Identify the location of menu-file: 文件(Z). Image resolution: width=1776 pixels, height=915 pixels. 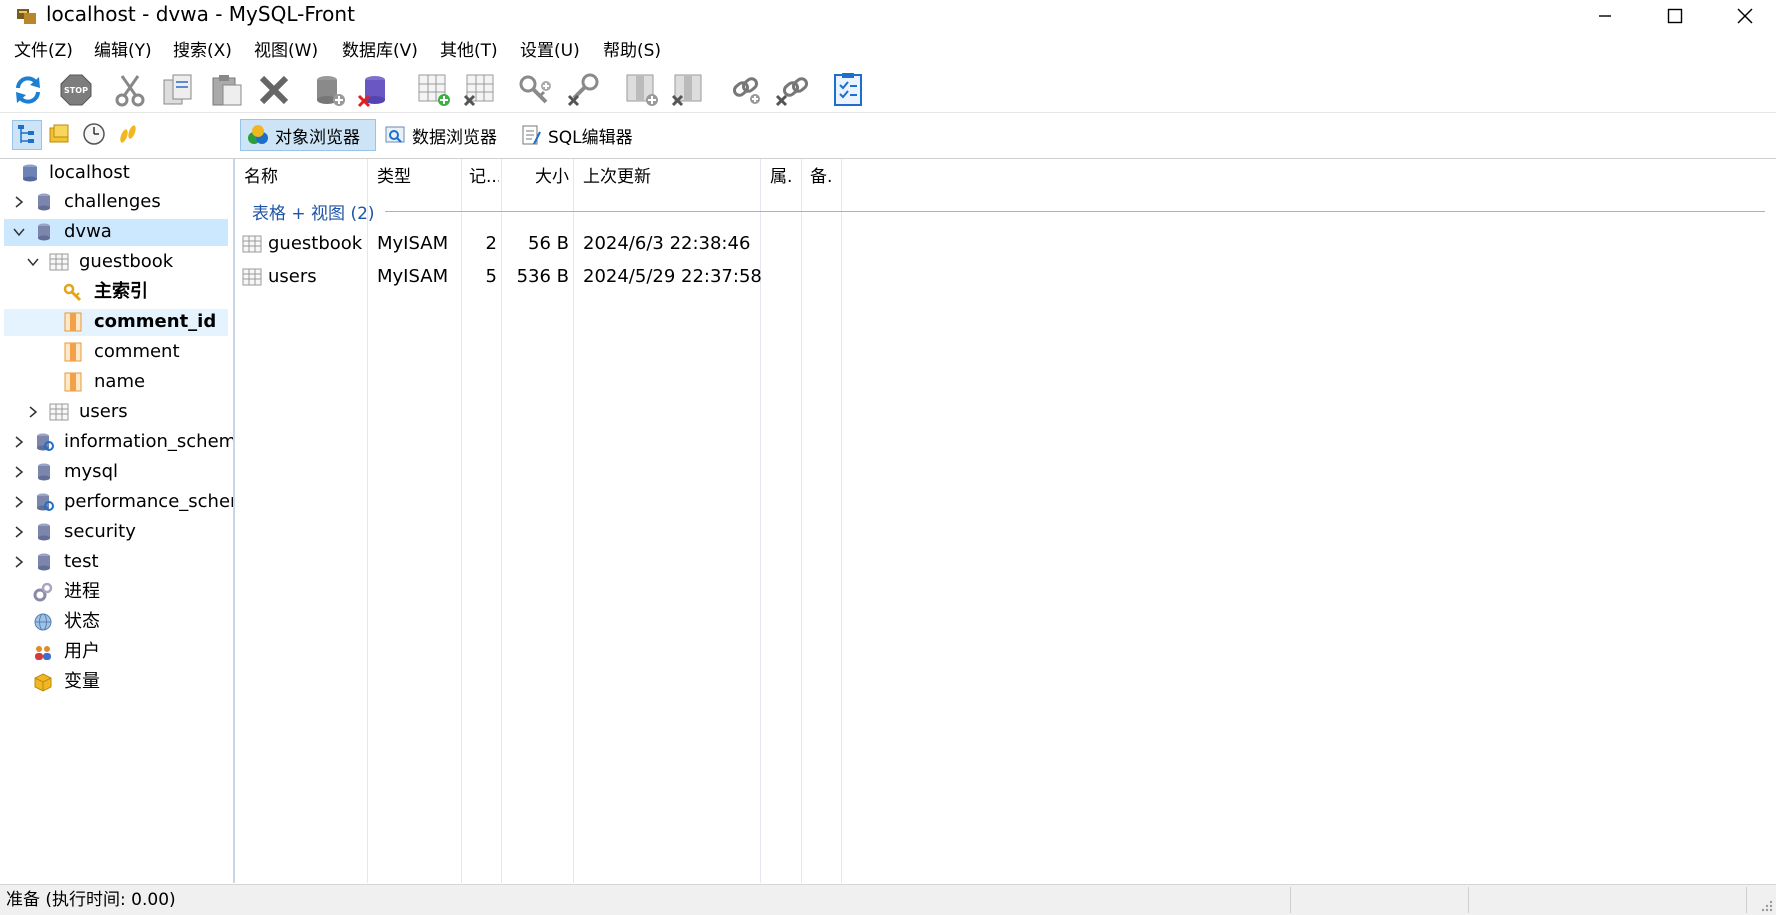
(43, 51).